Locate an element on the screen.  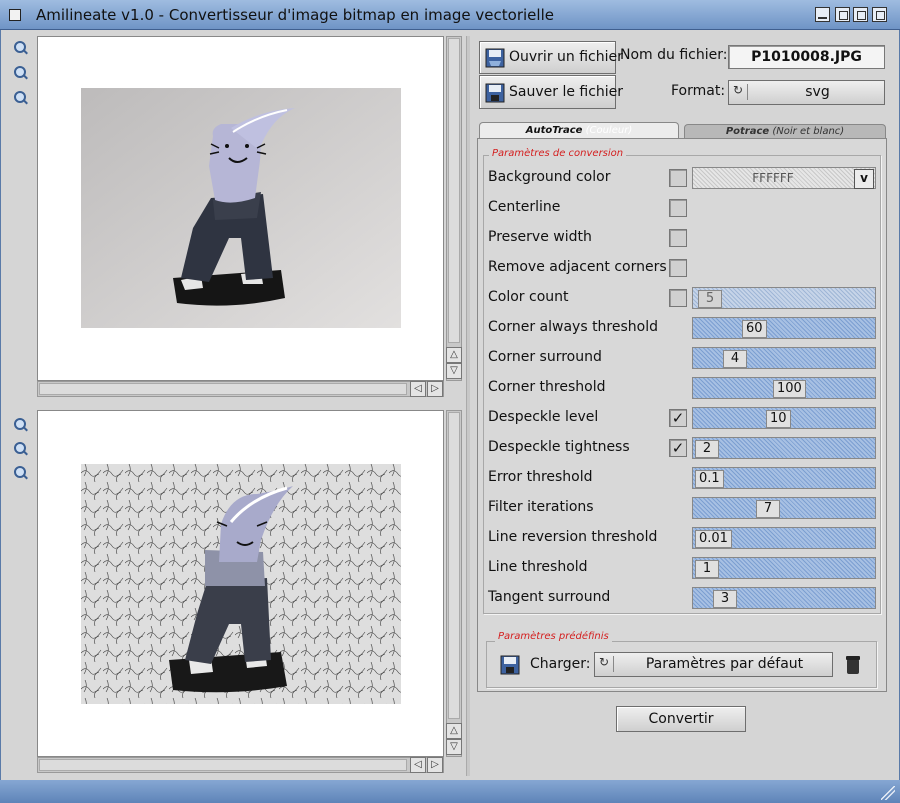
error-threshold-label: Error threshold is located at coordinates (540, 477).